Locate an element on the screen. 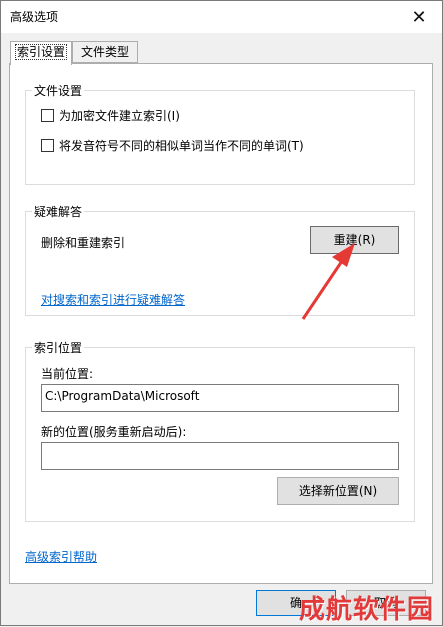 This screenshot has height=627, width=443. tab-index-settings: 索引设置 is located at coordinates (41, 53).